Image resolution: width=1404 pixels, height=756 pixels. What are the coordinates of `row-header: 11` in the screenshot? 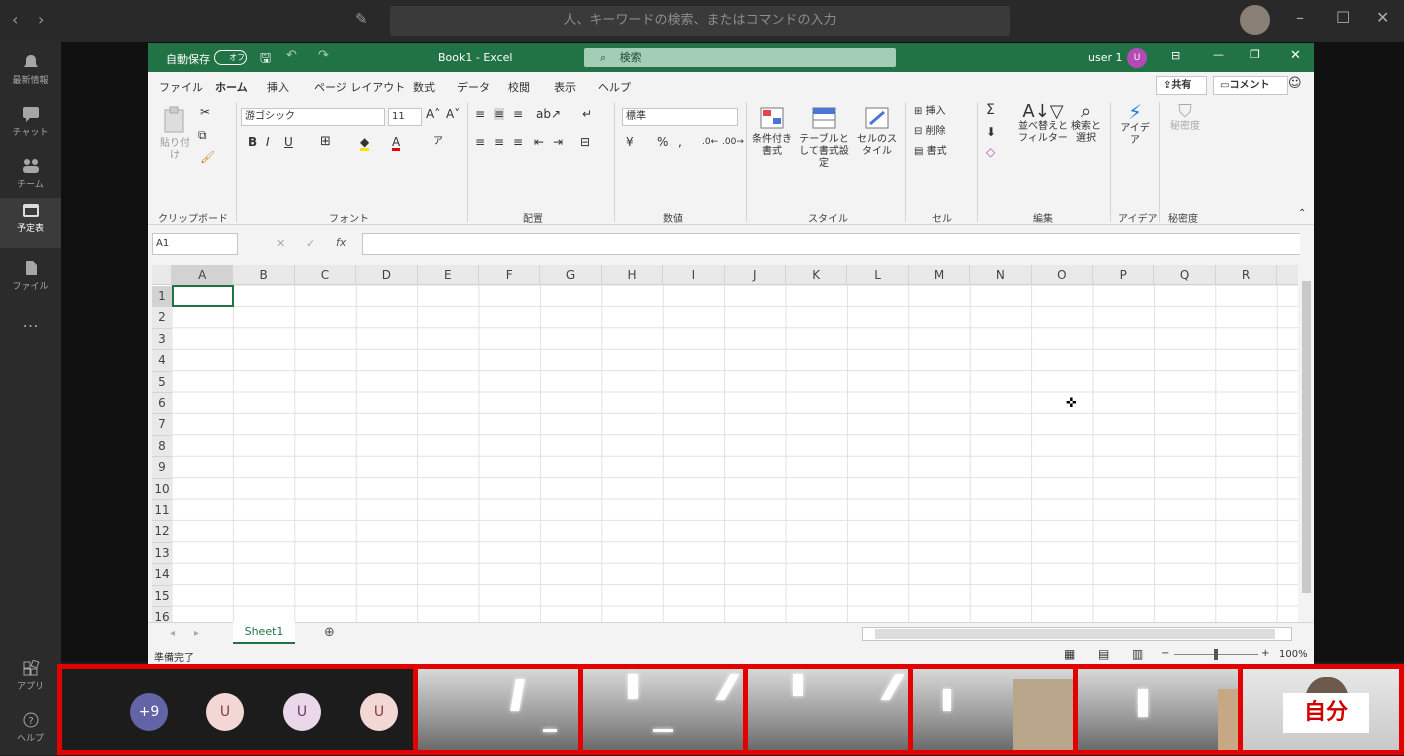 It's located at (162, 511).